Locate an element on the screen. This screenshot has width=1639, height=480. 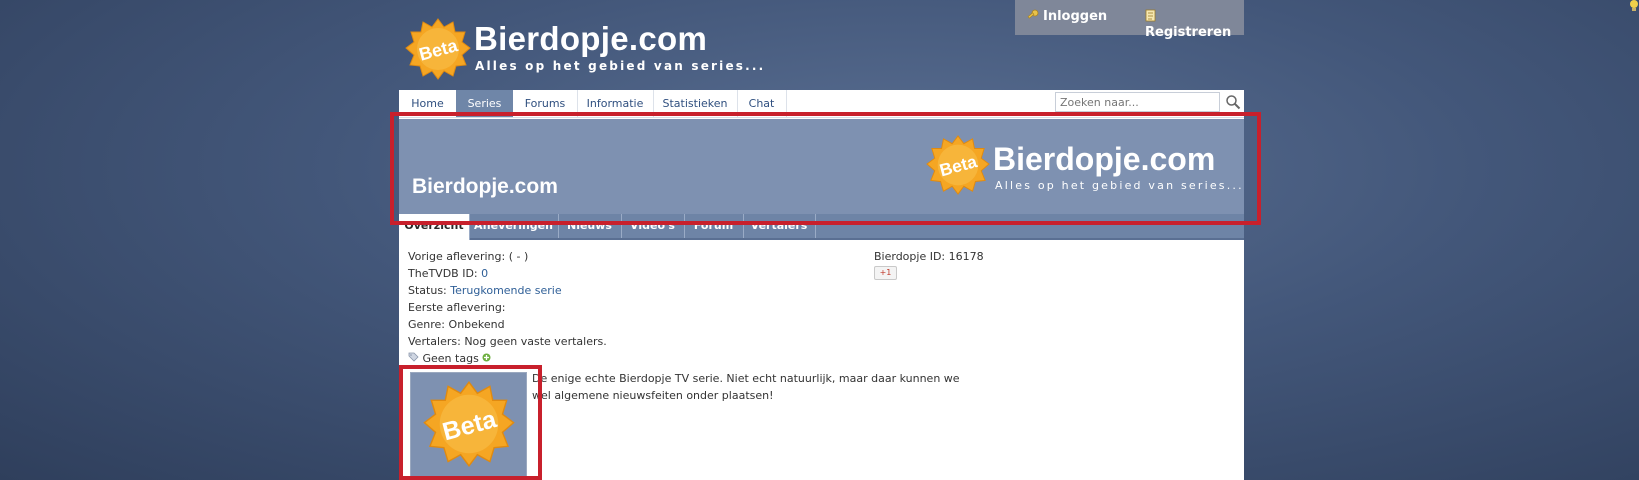
translators-label: Vertalers: is located at coordinates (434, 341).